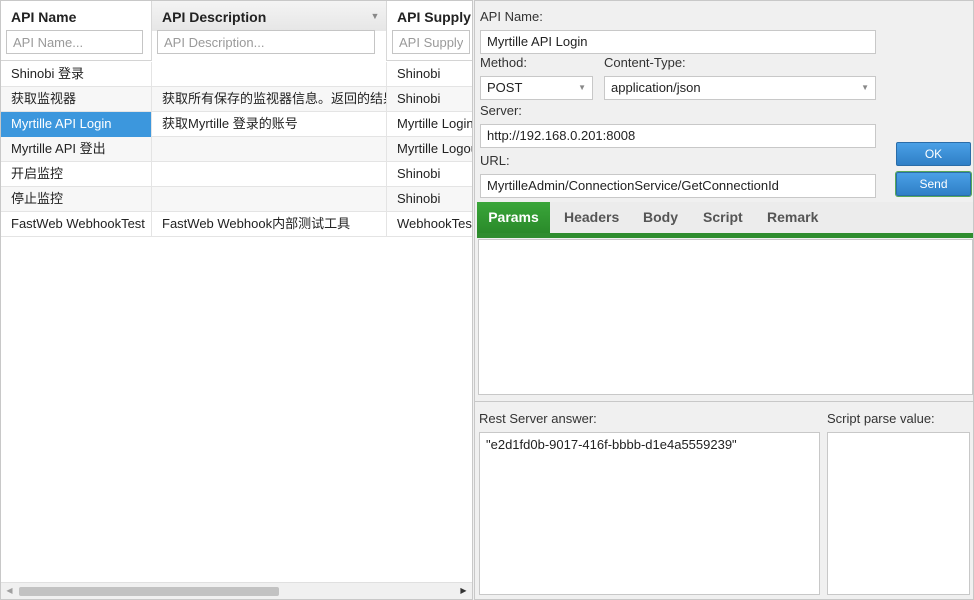 This screenshot has height=600, width=974. Describe the element at coordinates (611, 444) in the screenshot. I see `rest-server-answer-value: "e2d1fd0b-9017-416f-bbbb-d1e4a5559239"` at that location.